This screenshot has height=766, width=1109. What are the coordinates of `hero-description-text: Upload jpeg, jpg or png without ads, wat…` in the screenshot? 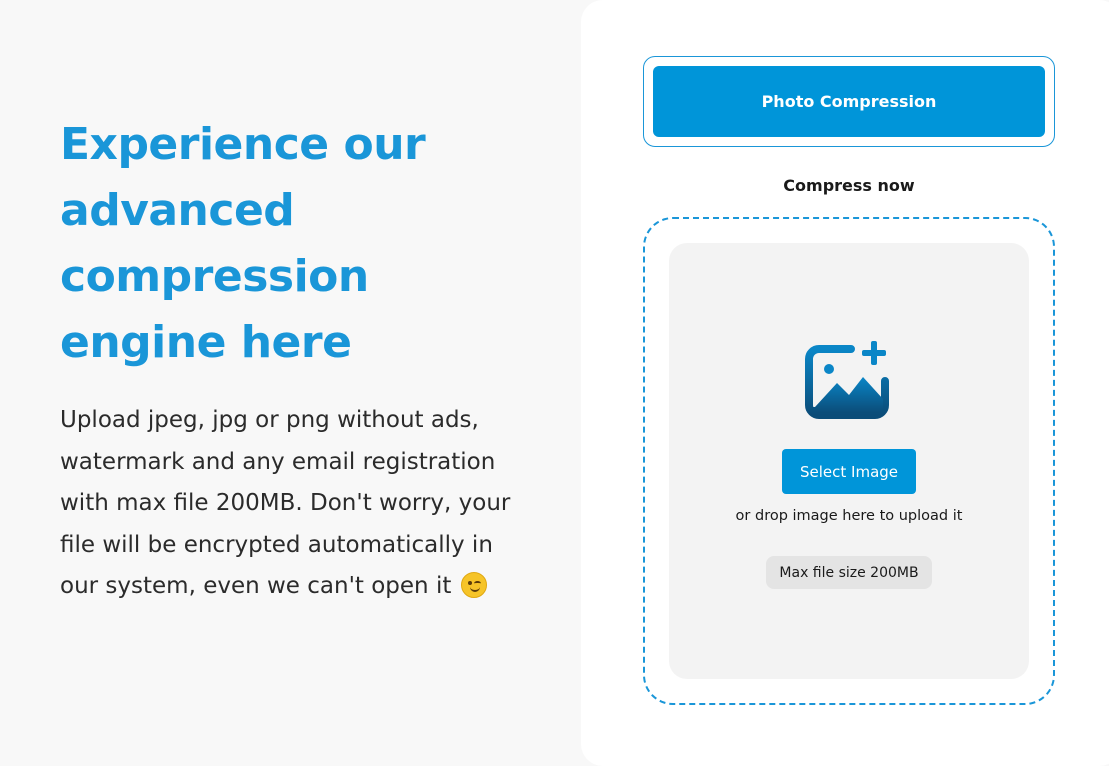 It's located at (285, 503).